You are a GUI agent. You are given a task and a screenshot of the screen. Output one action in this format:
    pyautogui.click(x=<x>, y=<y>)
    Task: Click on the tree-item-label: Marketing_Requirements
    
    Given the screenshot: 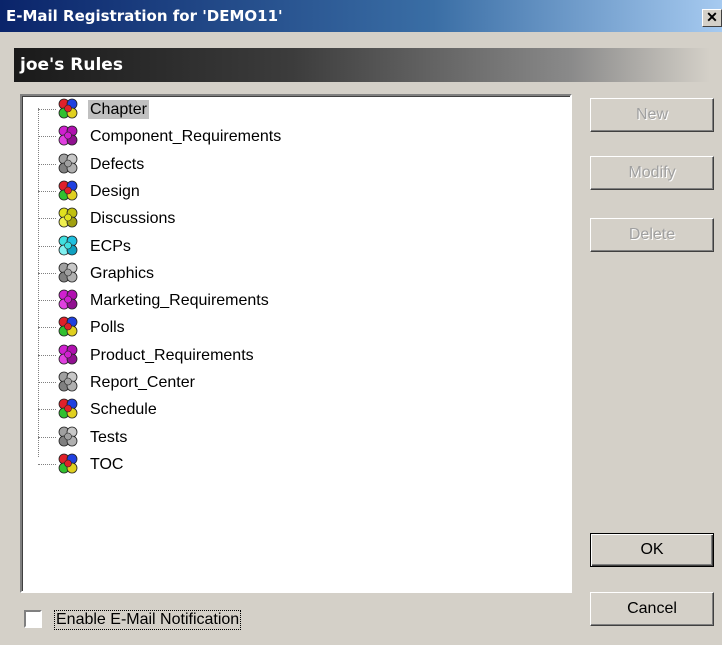 What is the action you would take?
    pyautogui.click(x=179, y=301)
    